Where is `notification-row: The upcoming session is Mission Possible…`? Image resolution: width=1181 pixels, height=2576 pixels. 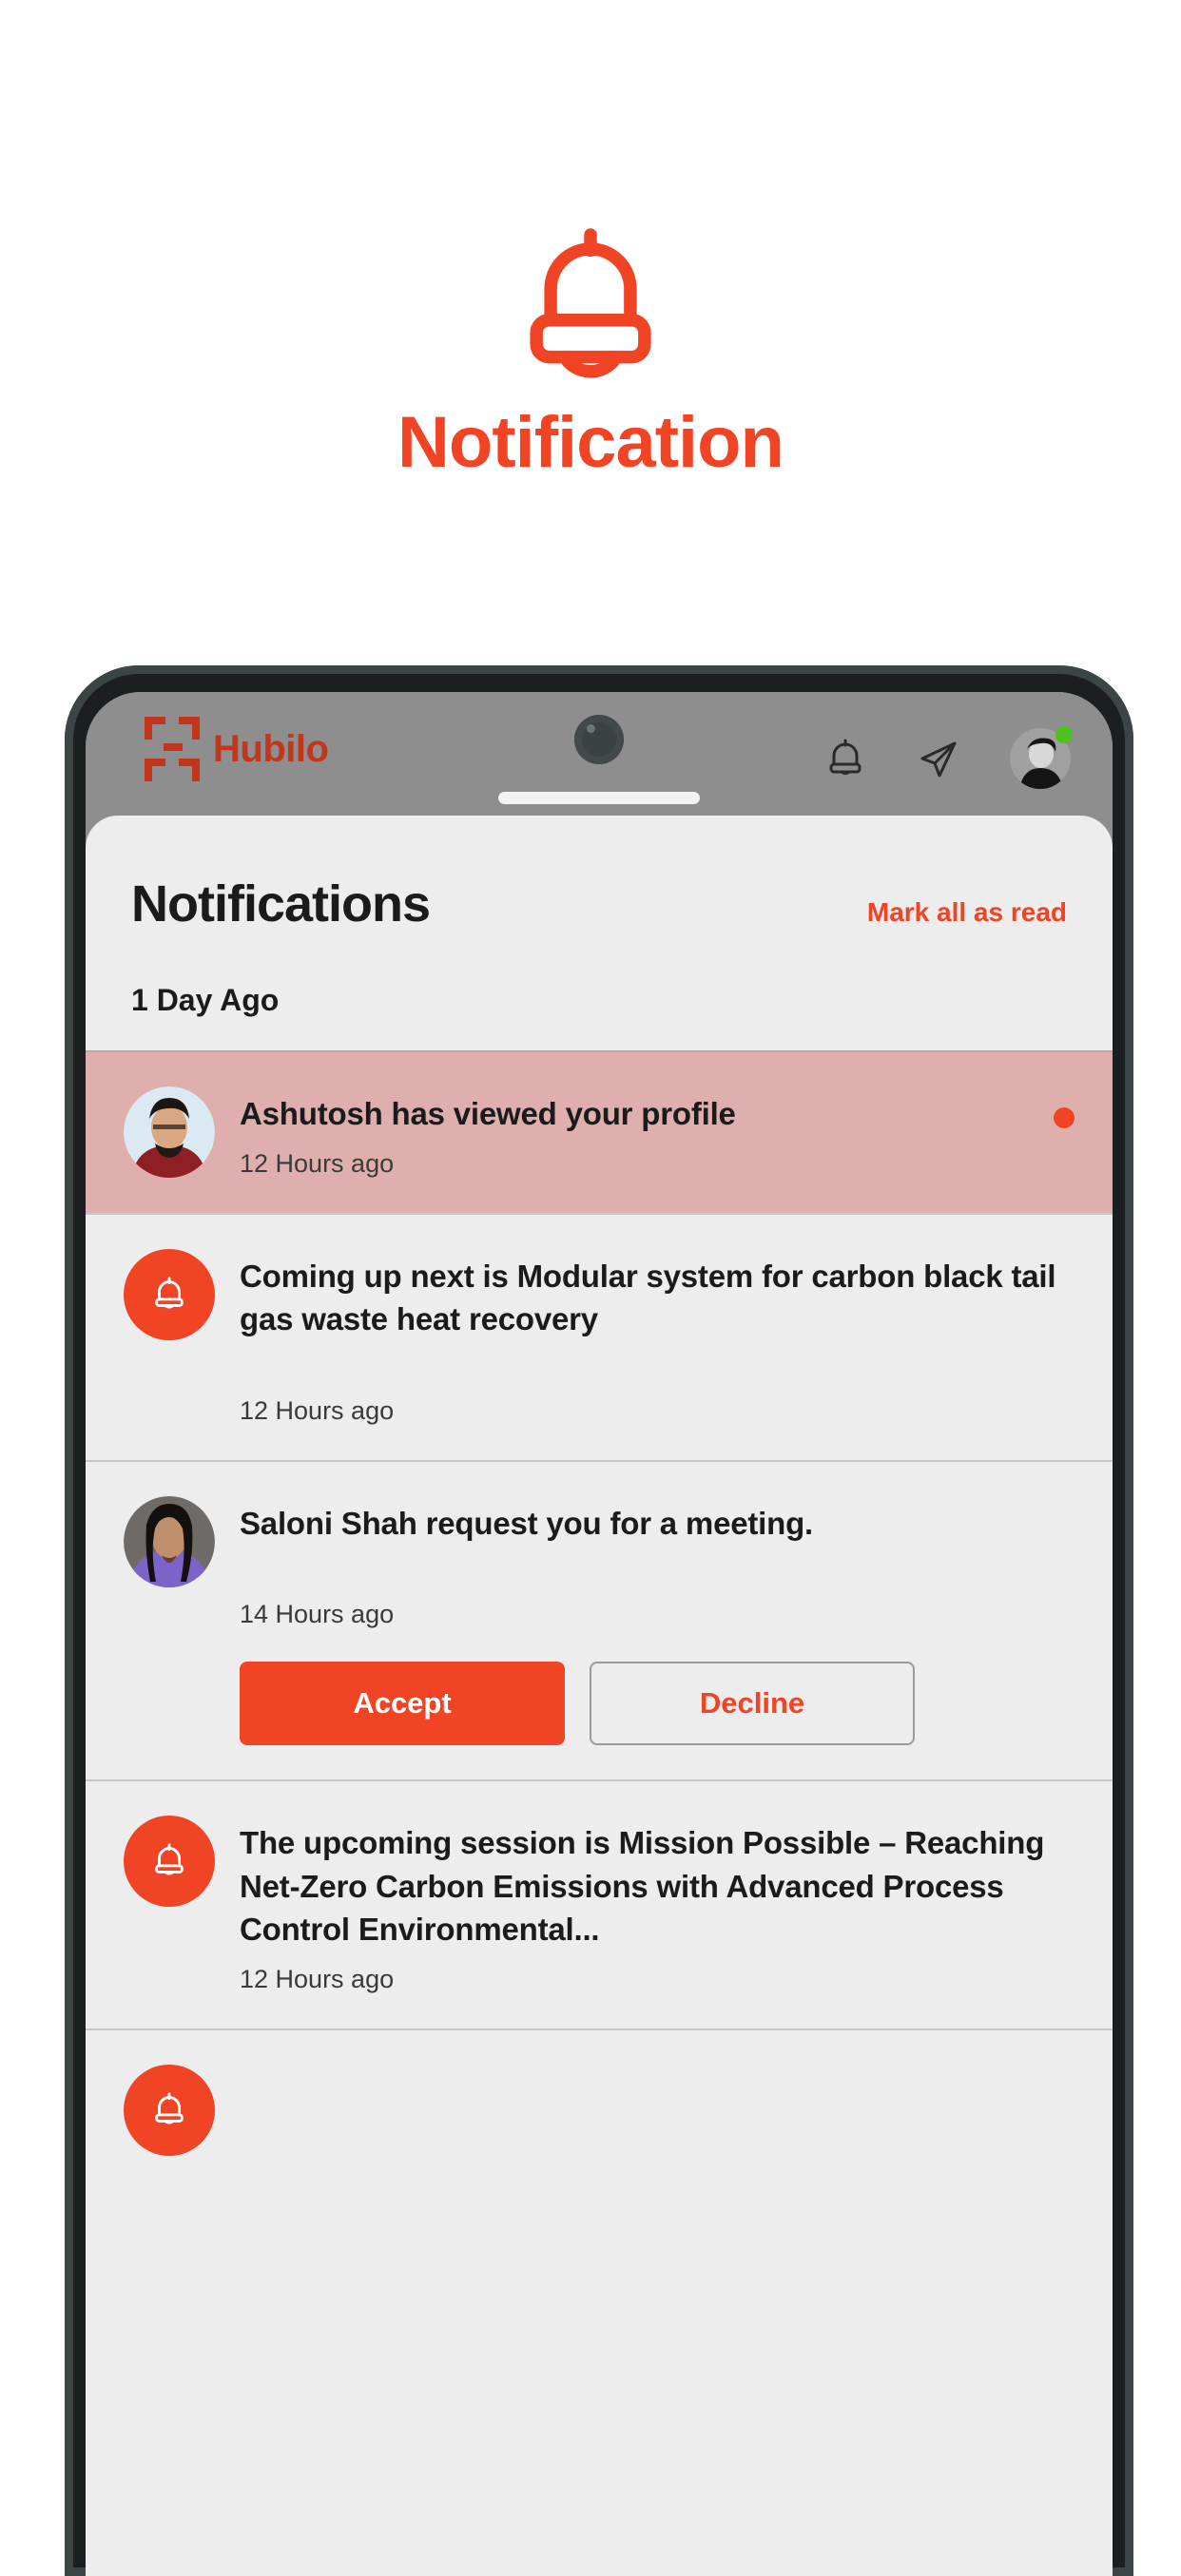
notification-row: The upcoming session is Mission Possible… is located at coordinates (599, 1903).